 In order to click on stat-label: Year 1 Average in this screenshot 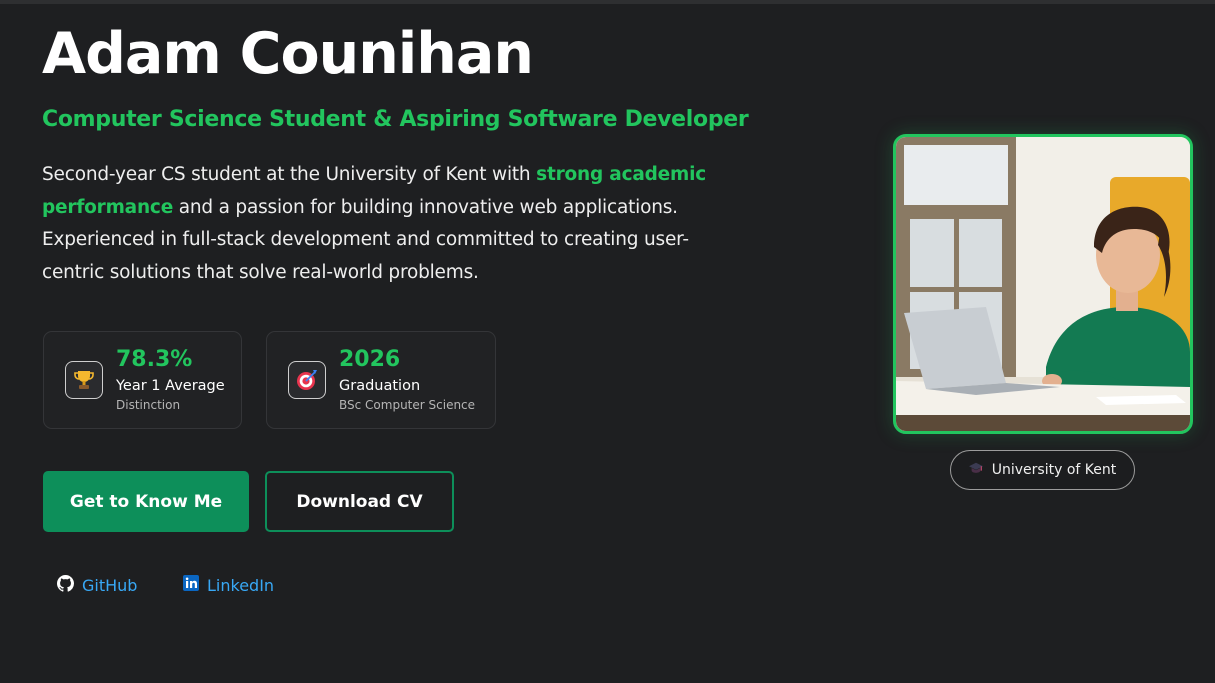, I will do `click(170, 386)`.